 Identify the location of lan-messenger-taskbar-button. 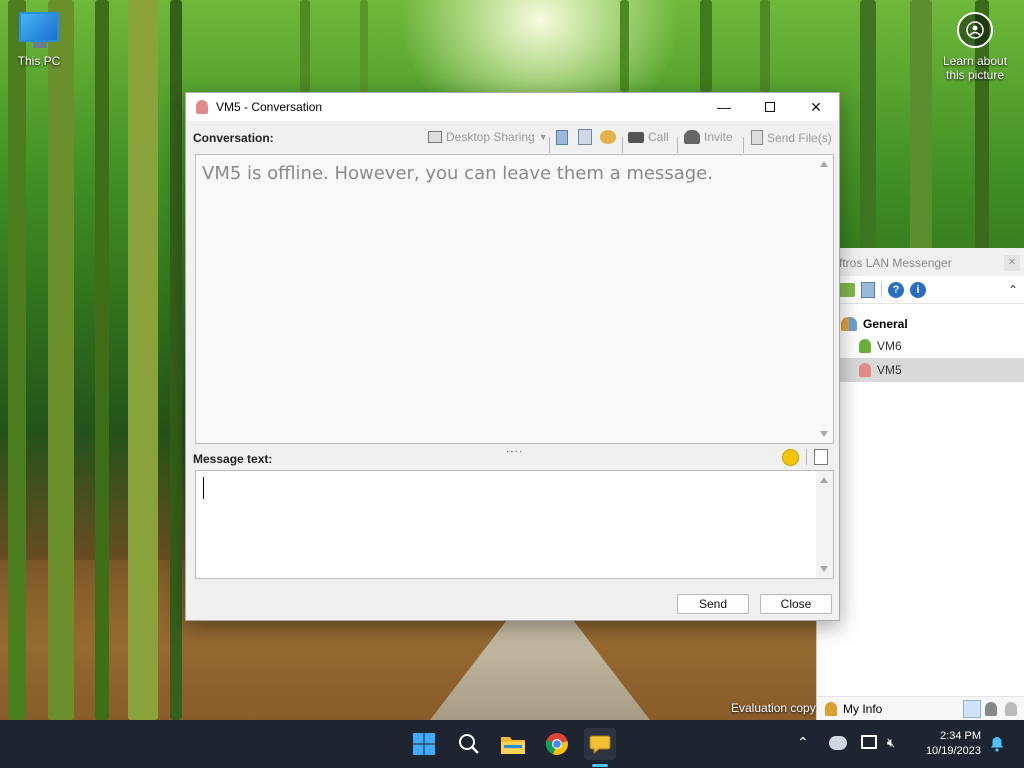
(600, 744).